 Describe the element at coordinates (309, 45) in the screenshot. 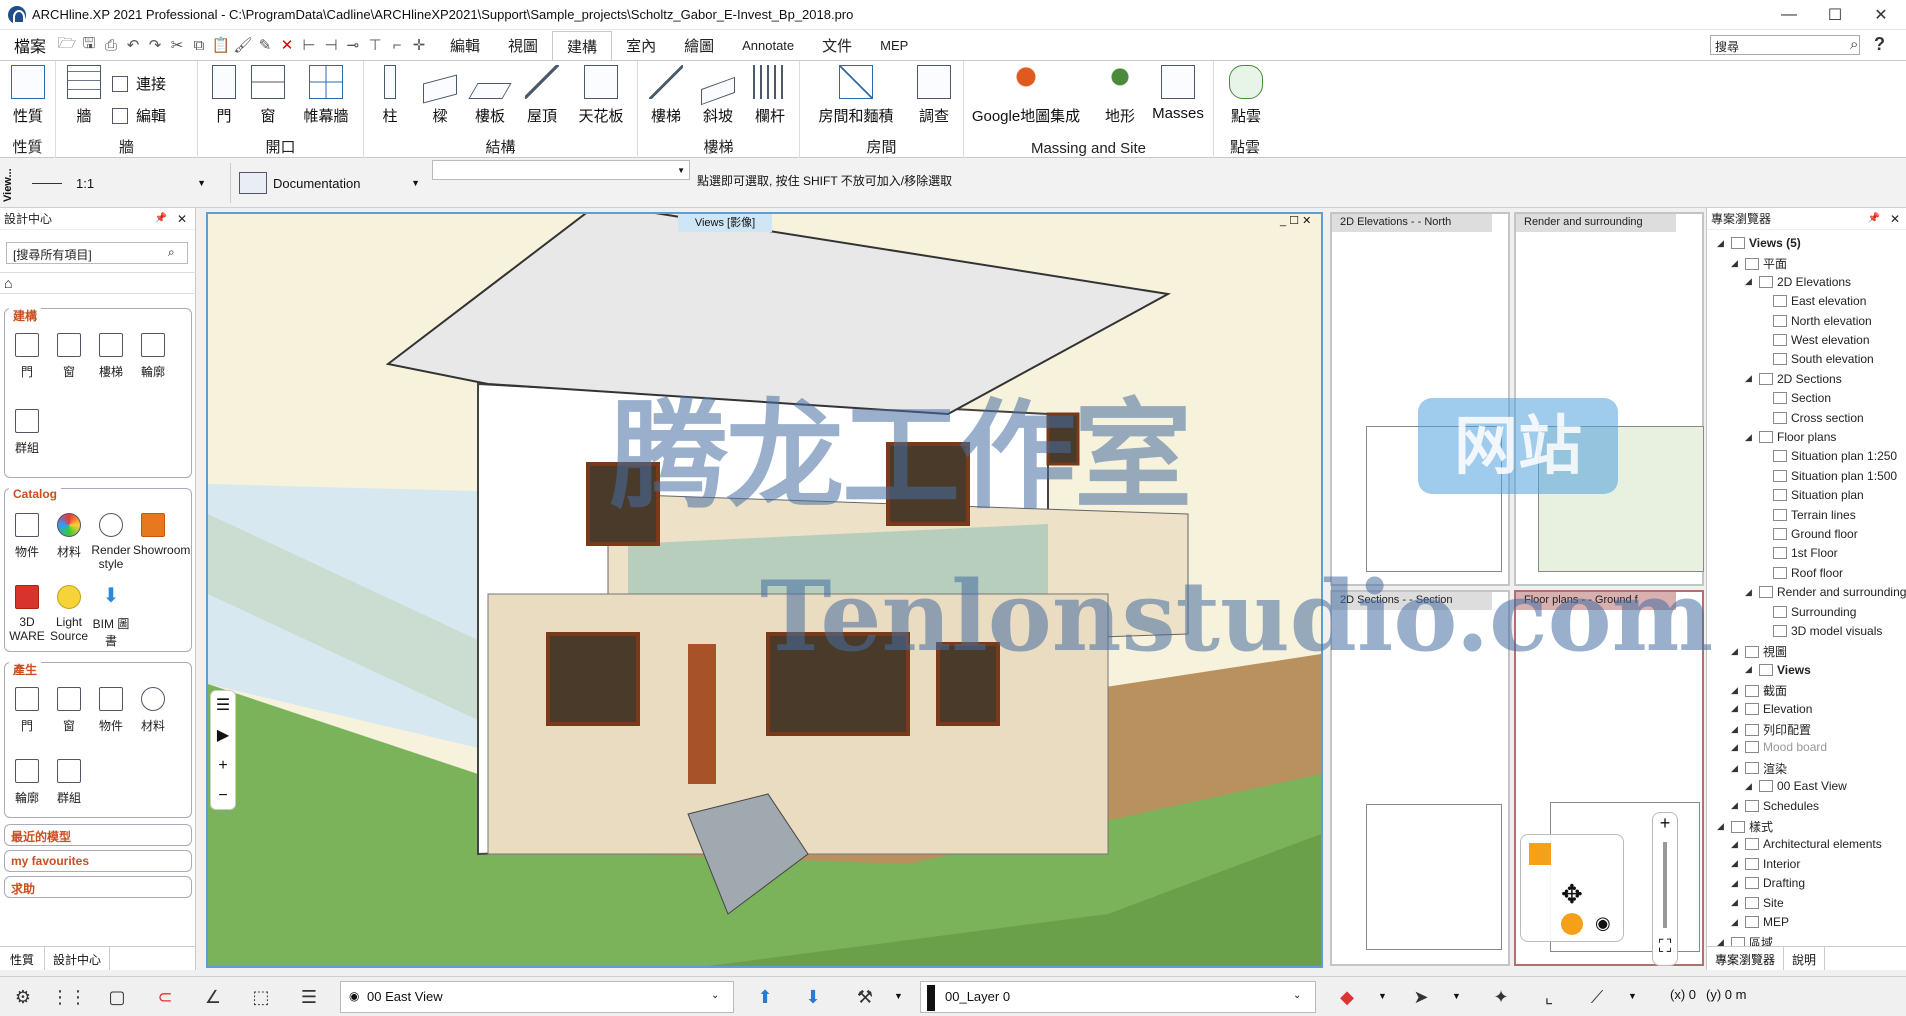

I see `dimension-icon: ⊢` at that location.